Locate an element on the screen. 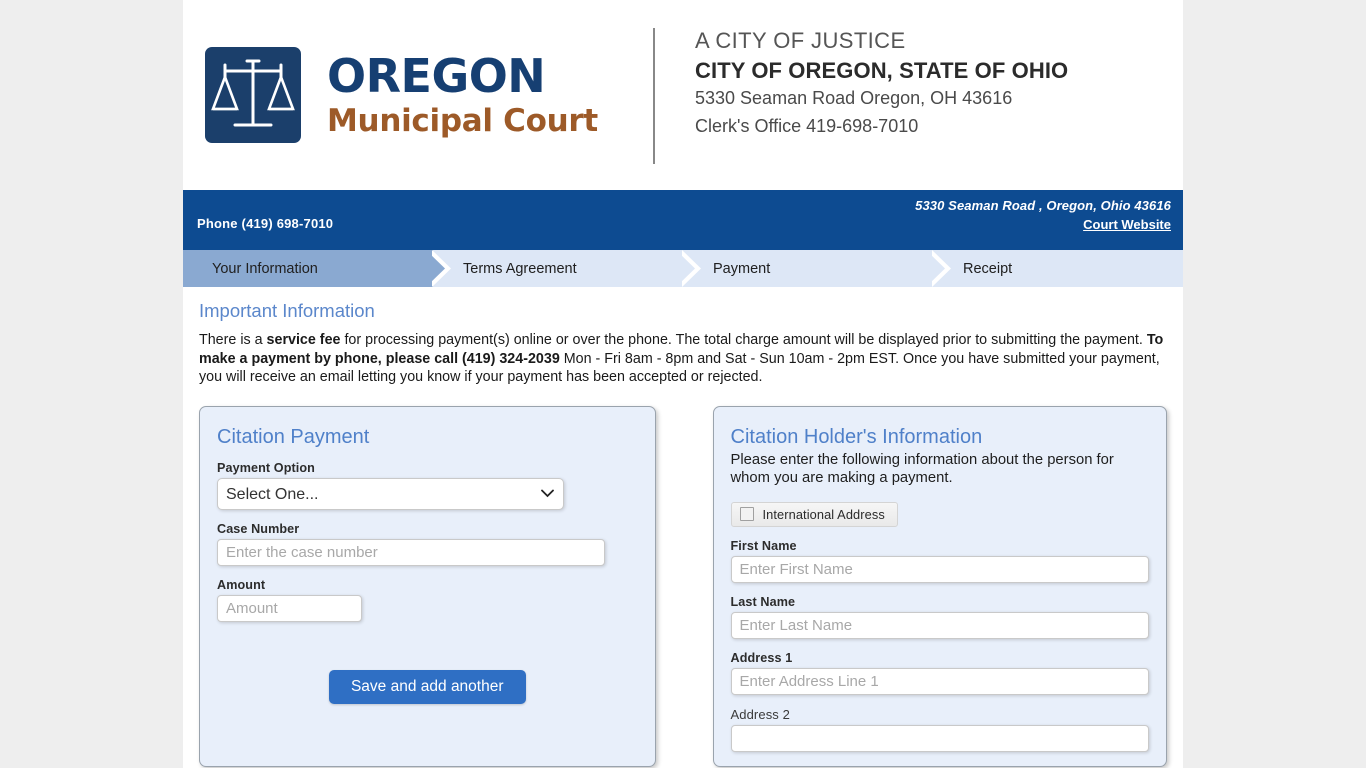 The width and height of the screenshot is (1366, 768). save-and-add-another-button: Save and add another is located at coordinates (427, 687).